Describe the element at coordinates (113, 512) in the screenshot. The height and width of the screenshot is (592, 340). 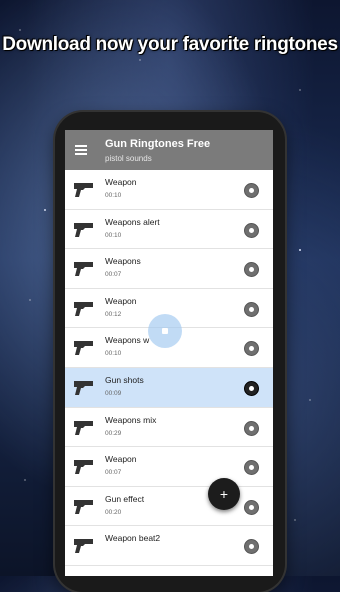
I see `ringtone-duration: 00:20` at that location.